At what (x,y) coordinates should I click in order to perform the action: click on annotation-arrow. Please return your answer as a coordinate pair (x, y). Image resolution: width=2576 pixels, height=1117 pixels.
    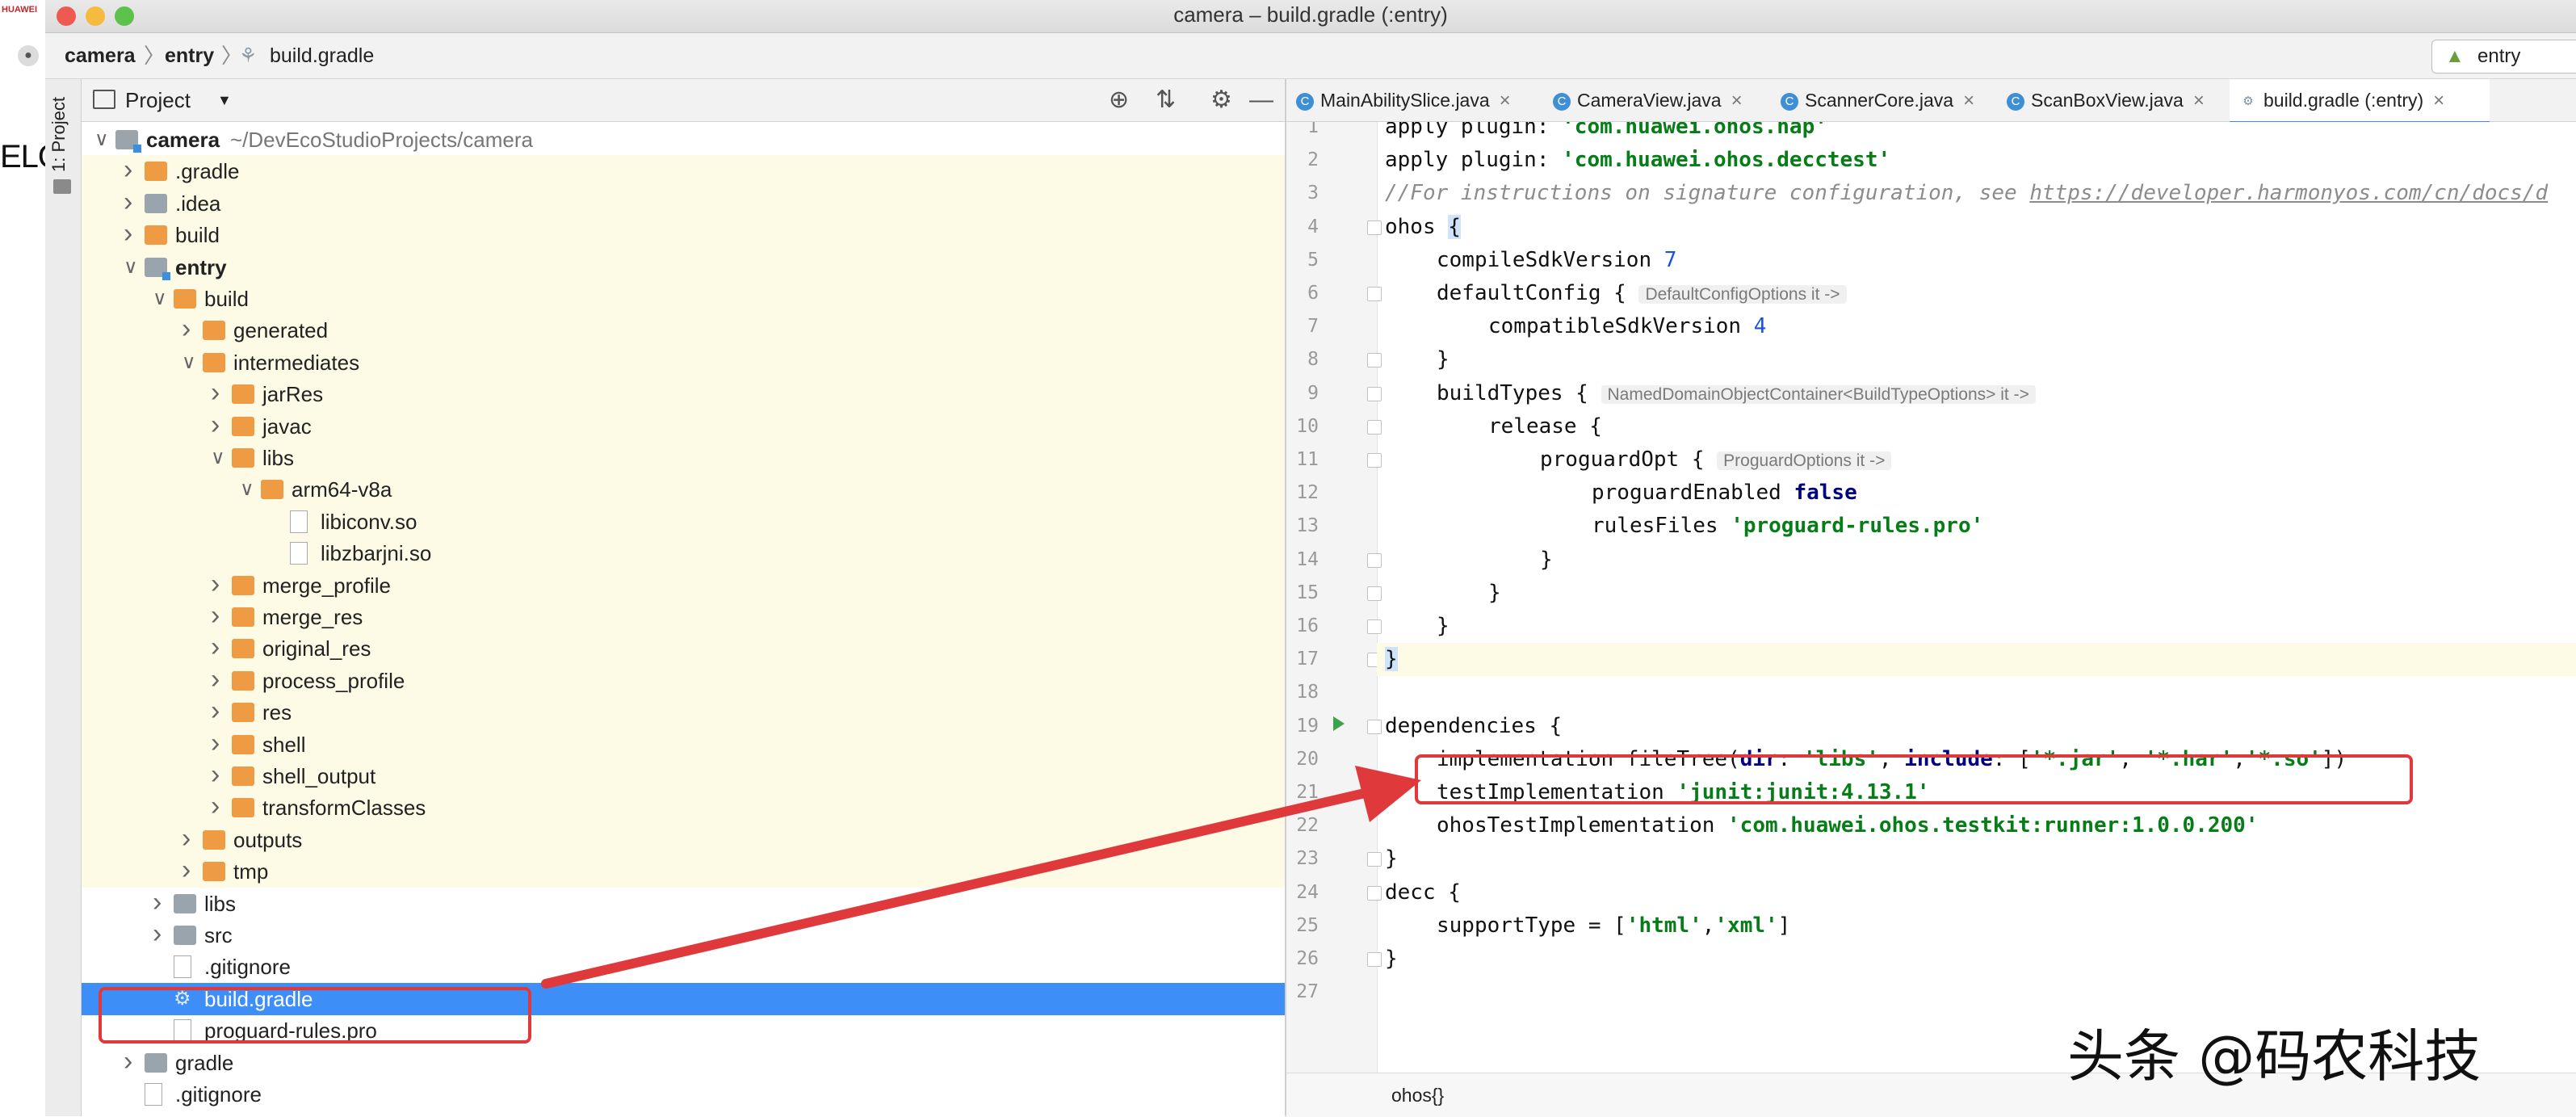
    Looking at the image, I should click on (981, 878).